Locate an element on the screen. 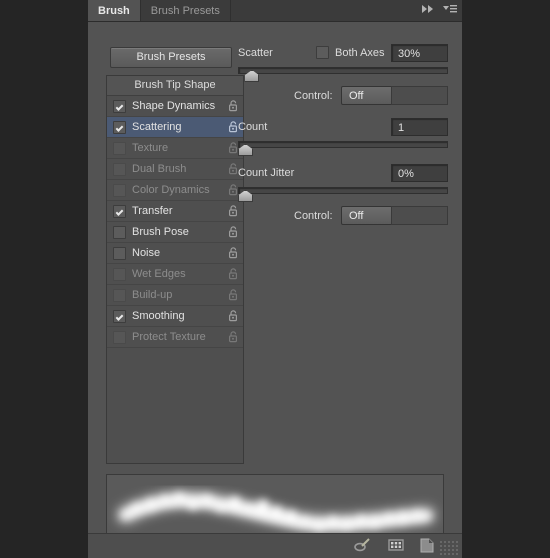 This screenshot has height=558, width=550. tab-brush-presets-label: Brush Presets is located at coordinates (185, 10).